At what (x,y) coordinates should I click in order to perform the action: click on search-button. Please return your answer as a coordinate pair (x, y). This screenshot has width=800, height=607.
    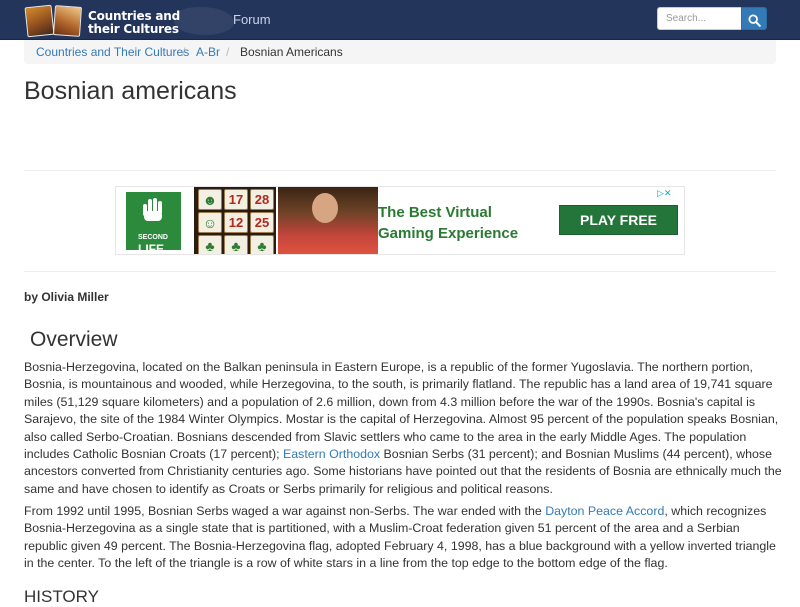
    Looking at the image, I should click on (754, 18).